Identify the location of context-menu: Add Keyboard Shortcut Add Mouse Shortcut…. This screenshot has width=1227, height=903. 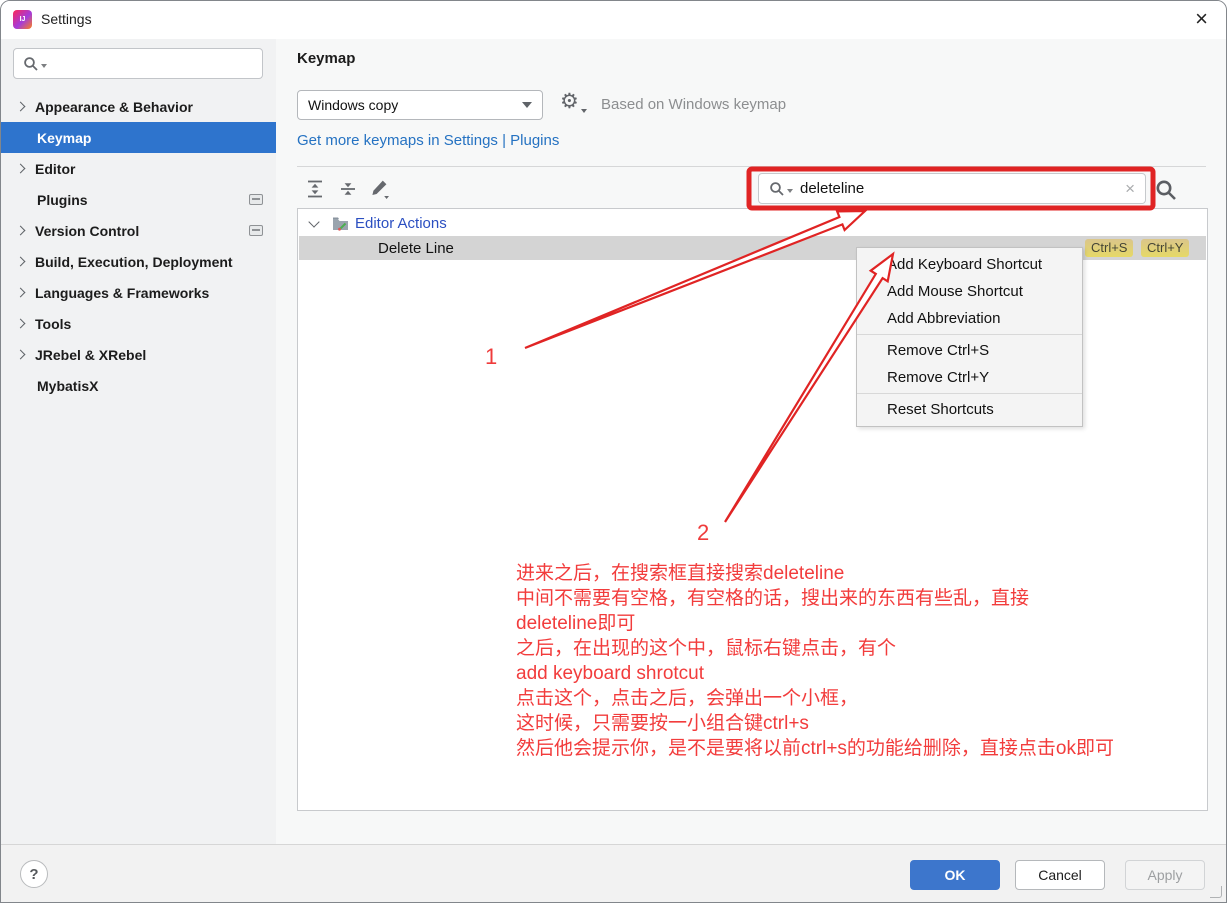
(969, 337).